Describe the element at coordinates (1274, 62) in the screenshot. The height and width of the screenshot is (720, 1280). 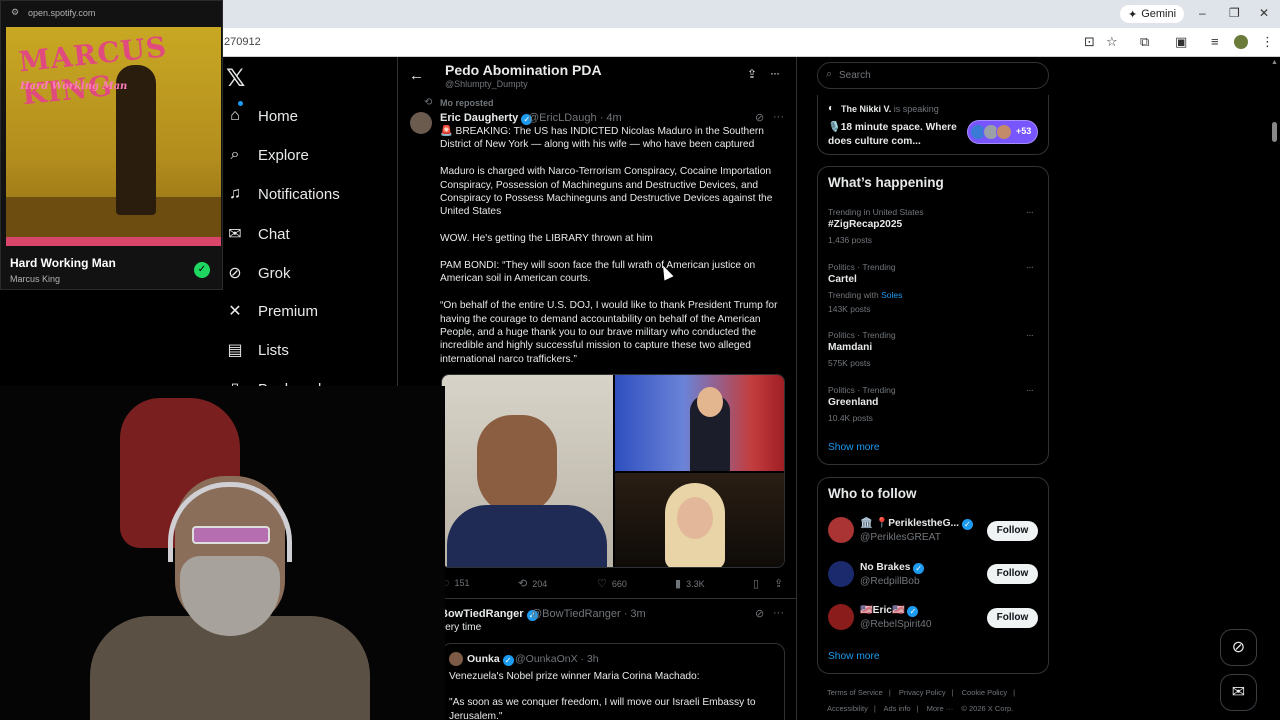
I see `scroll-up-icon: ▲` at that location.